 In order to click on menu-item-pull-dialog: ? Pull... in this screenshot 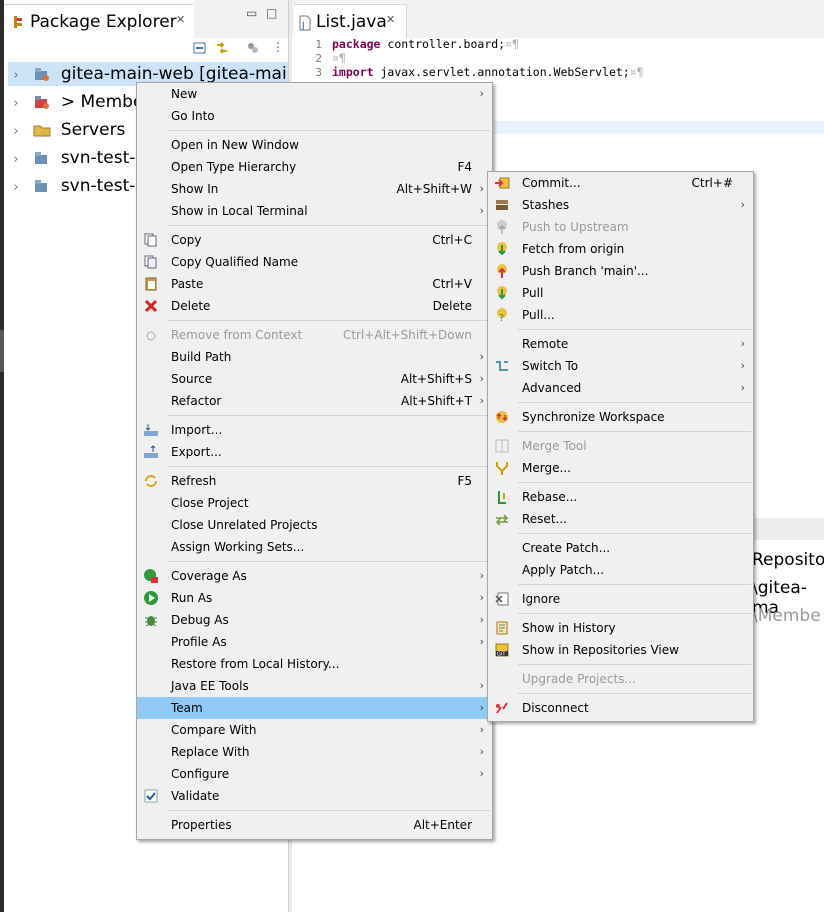, I will do `click(620, 315)`.